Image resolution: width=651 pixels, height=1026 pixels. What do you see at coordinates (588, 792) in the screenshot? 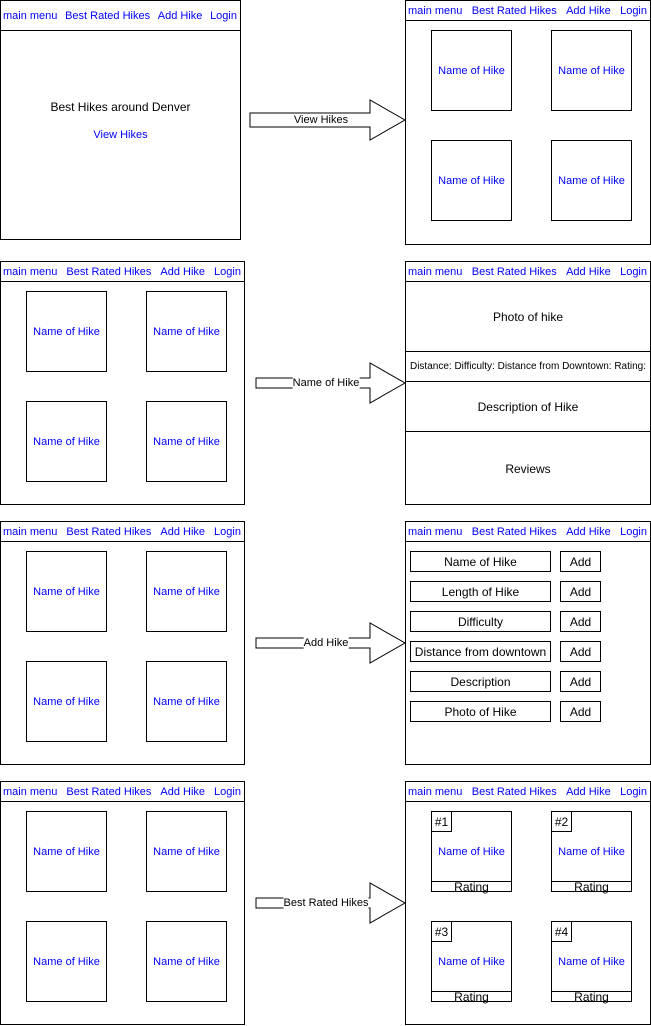
I see `nav-add-hike: Add Hike` at bounding box center [588, 792].